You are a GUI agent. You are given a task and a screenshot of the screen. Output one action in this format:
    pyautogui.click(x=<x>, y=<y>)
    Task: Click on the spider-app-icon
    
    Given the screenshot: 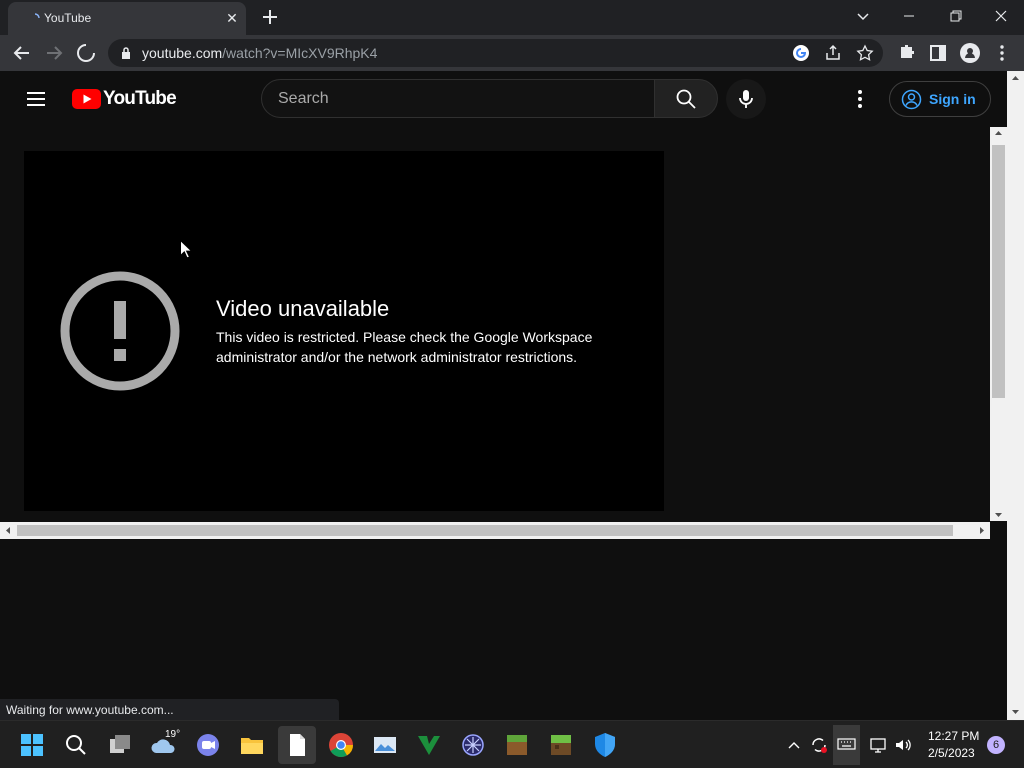 What is the action you would take?
    pyautogui.click(x=473, y=745)
    